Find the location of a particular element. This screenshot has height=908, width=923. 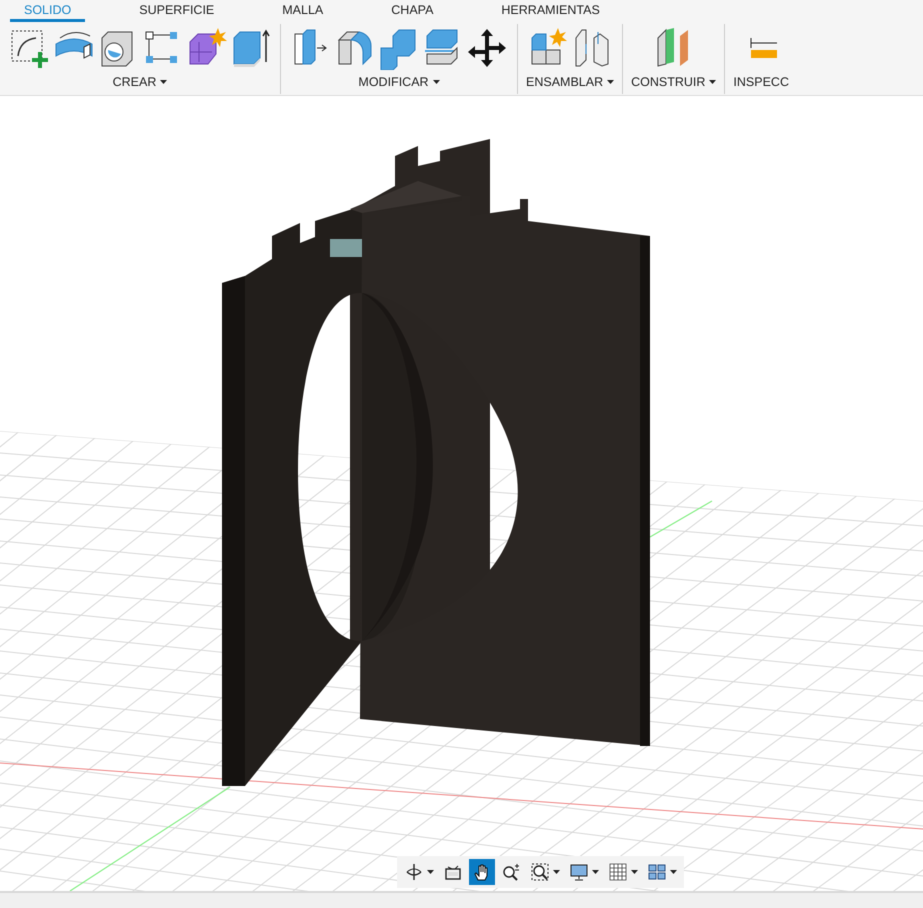

grid-icon is located at coordinates (618, 872).